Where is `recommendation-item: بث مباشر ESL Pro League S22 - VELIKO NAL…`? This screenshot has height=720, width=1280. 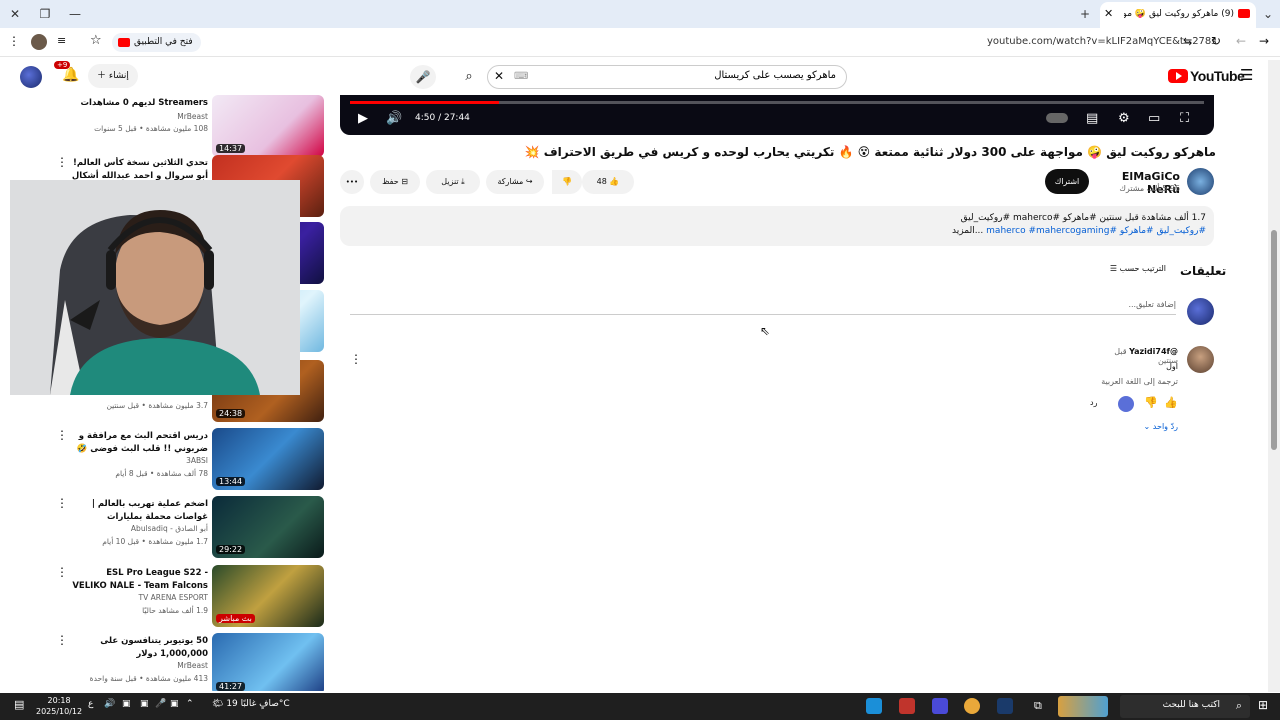 recommendation-item: بث مباشر ESL Pro League S22 - VELIKO NAL… is located at coordinates (168, 597).